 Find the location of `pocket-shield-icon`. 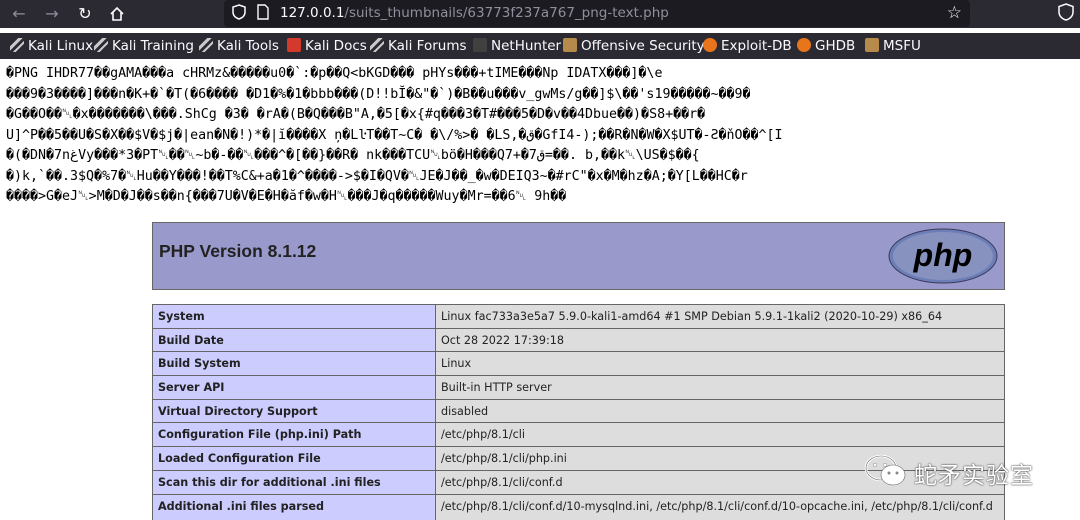

pocket-shield-icon is located at coordinates (1066, 14).